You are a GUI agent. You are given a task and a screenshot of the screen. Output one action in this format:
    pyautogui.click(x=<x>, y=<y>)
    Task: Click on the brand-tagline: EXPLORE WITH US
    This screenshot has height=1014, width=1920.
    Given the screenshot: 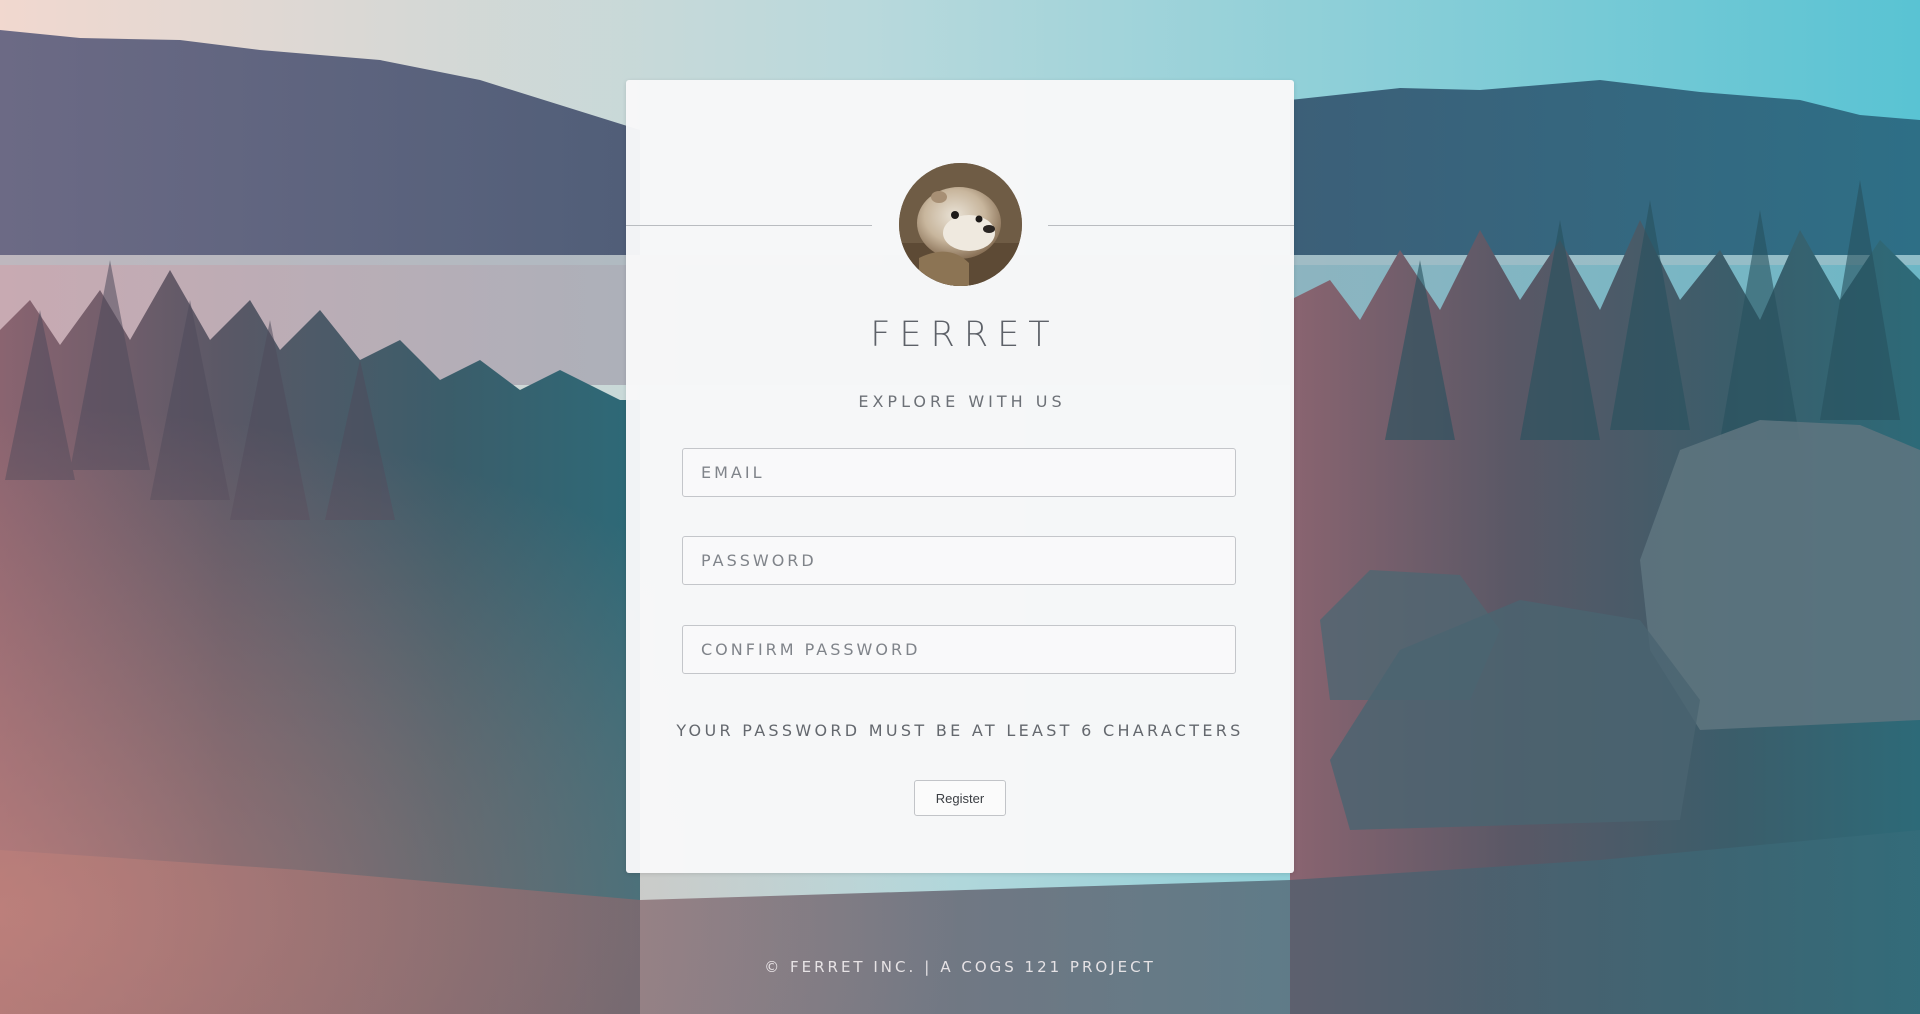 What is the action you would take?
    pyautogui.click(x=962, y=401)
    